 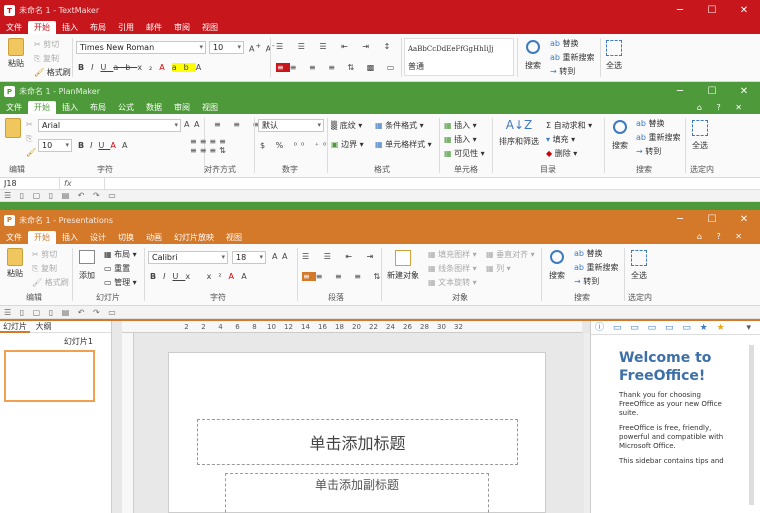 I want to click on font-name-select: Calibri, so click(x=188, y=257).